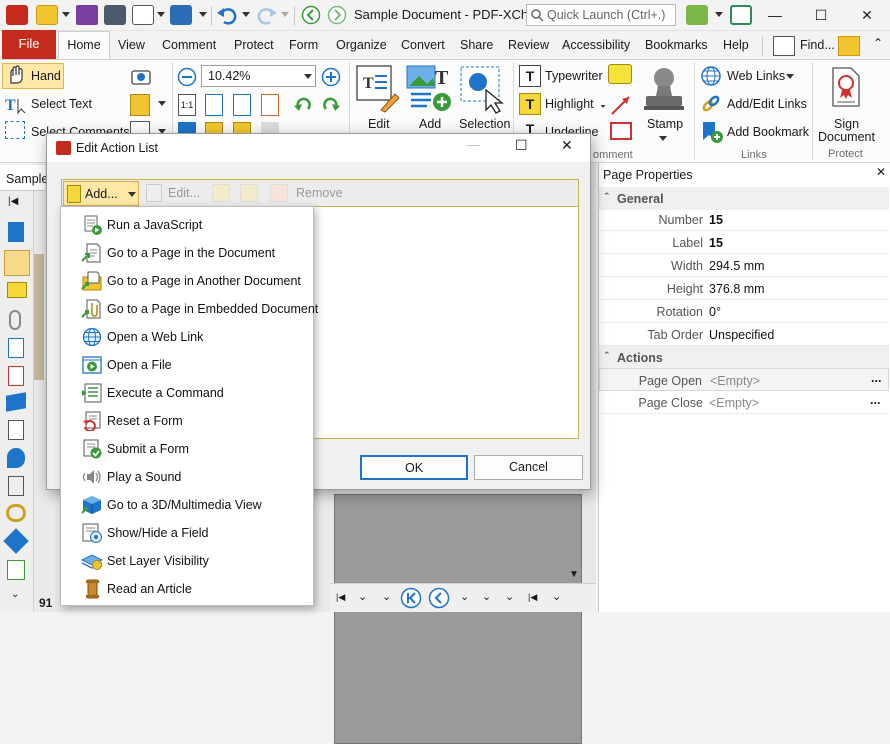  Describe the element at coordinates (483, 89) in the screenshot. I see `selection-icon` at that location.